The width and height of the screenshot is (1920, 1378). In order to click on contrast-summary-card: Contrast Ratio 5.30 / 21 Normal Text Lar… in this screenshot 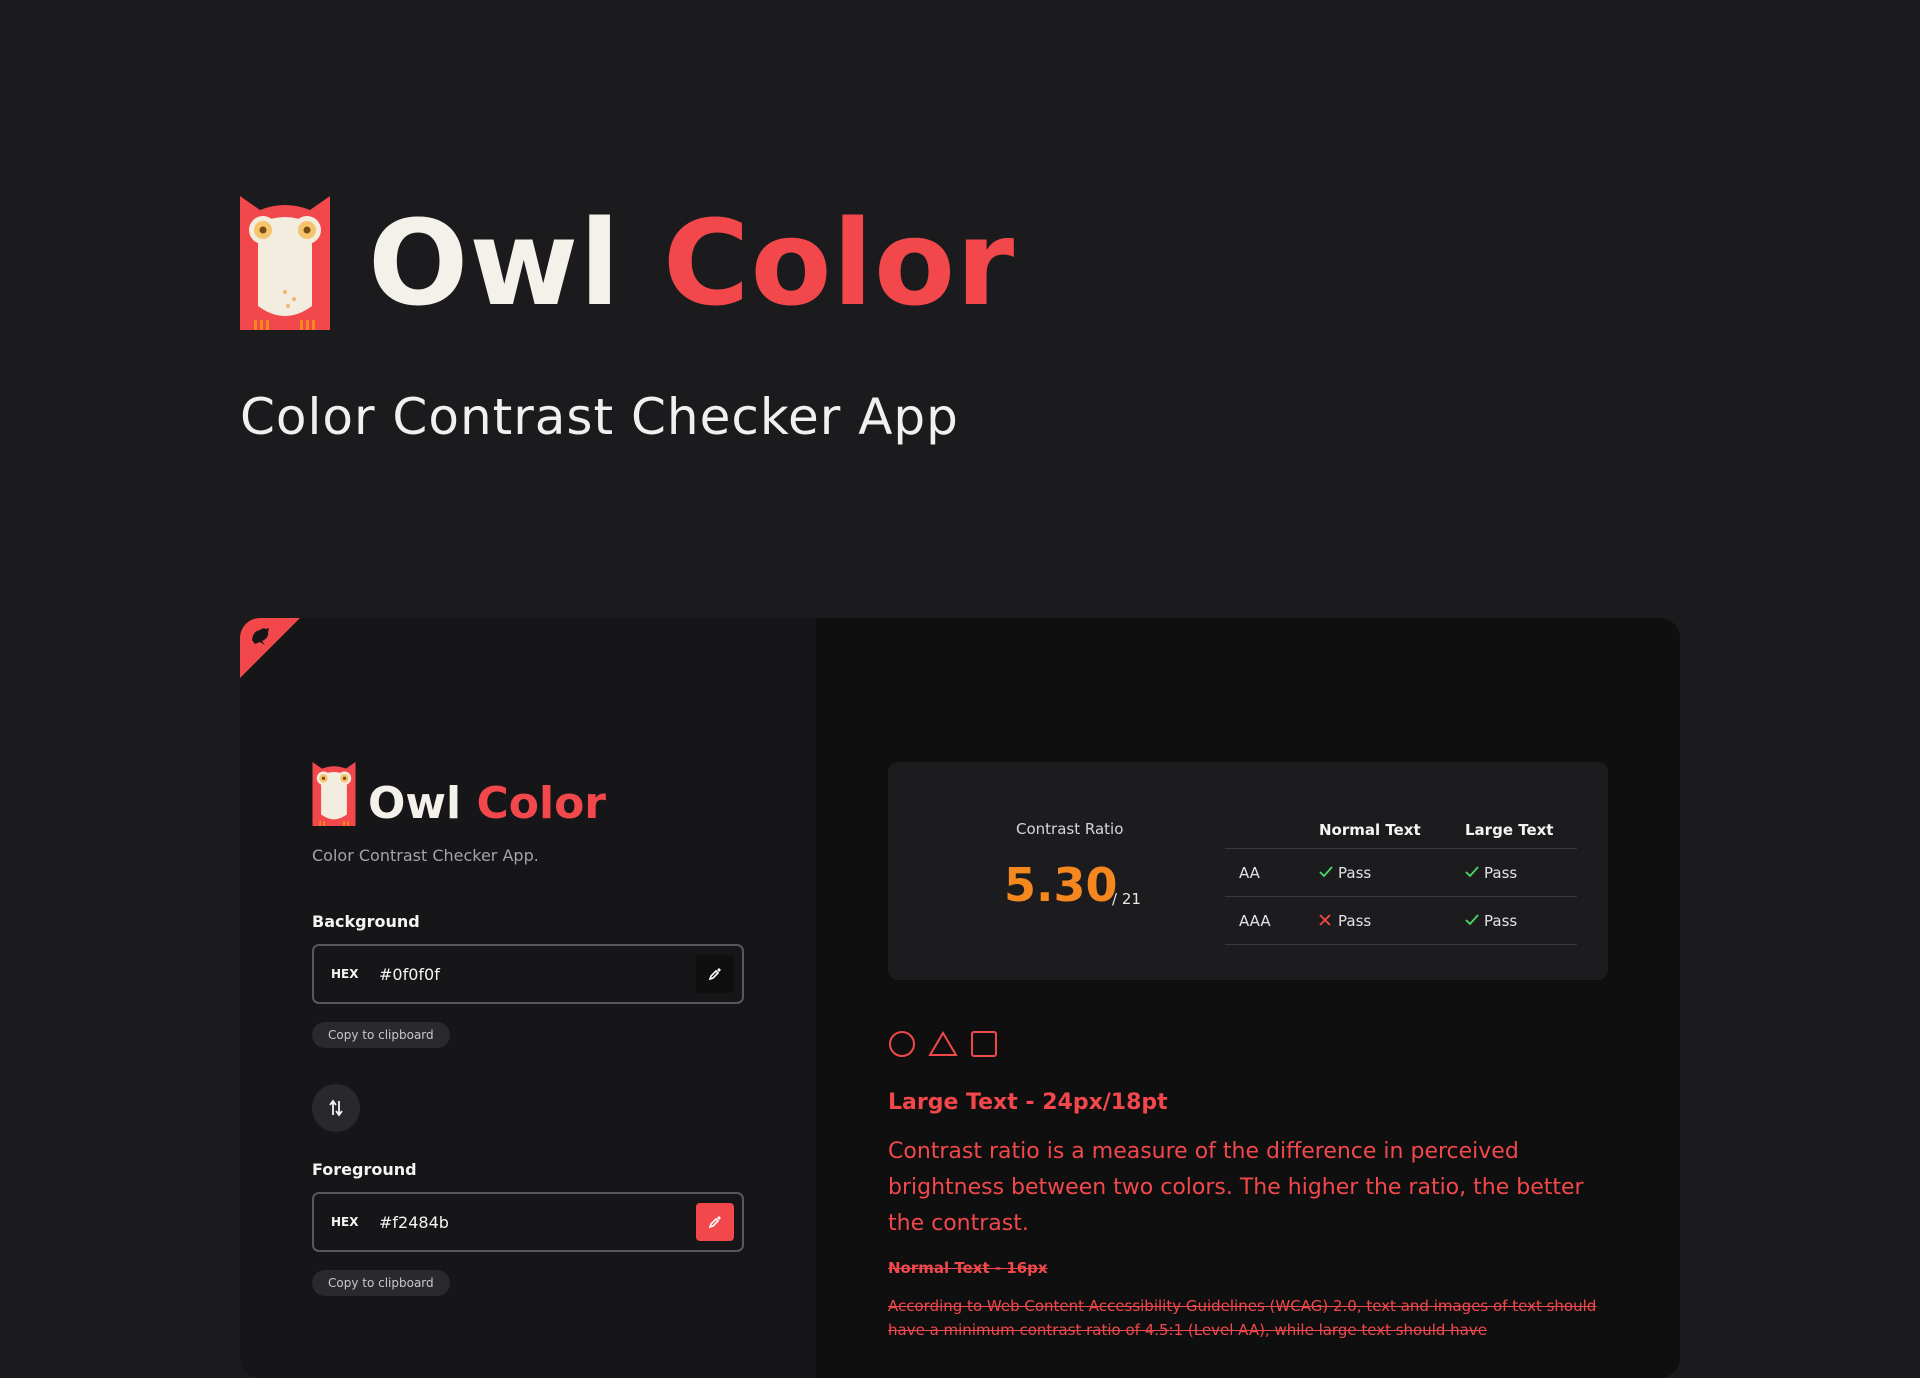, I will do `click(1248, 871)`.